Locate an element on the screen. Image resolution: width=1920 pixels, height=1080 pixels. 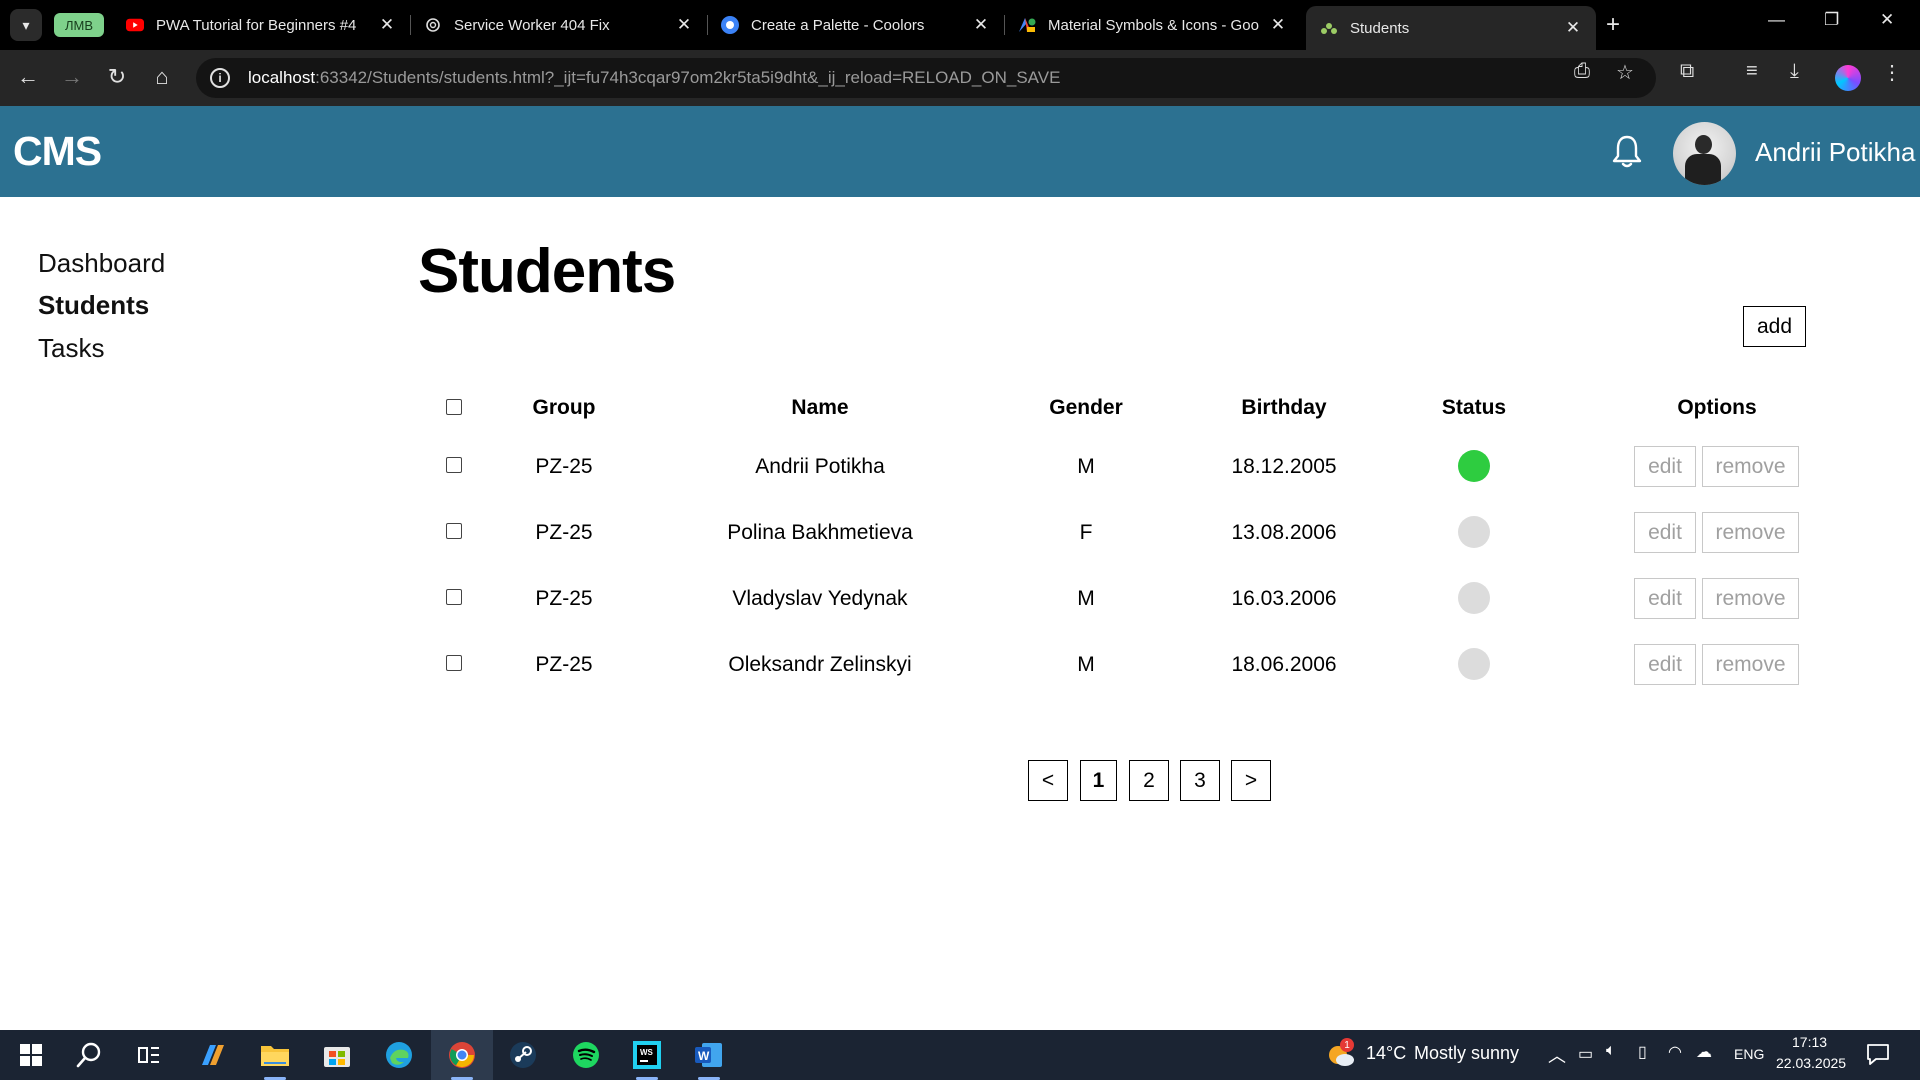
onedrive-icon: ☁︎ is located at coordinates (1704, 1052).